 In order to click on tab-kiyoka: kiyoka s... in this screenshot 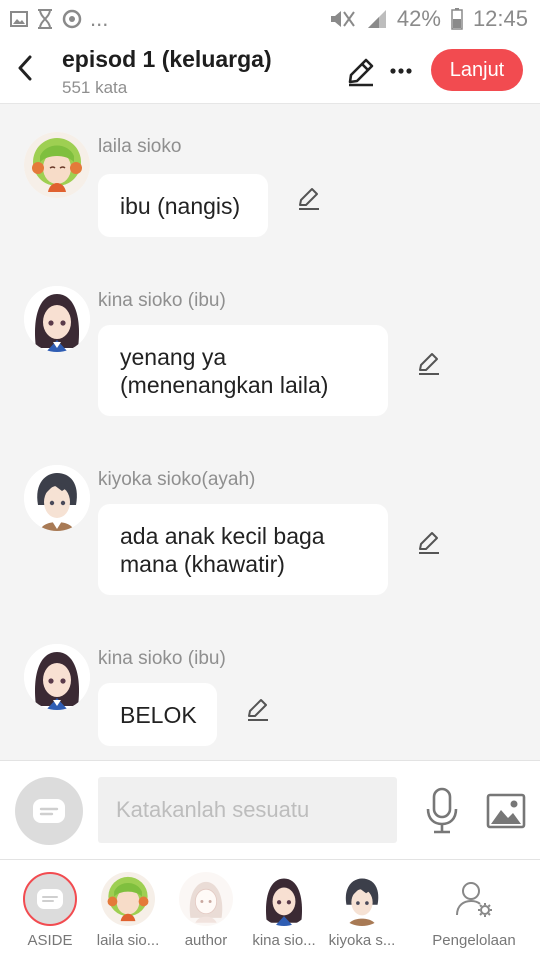, I will do `click(362, 913)`.